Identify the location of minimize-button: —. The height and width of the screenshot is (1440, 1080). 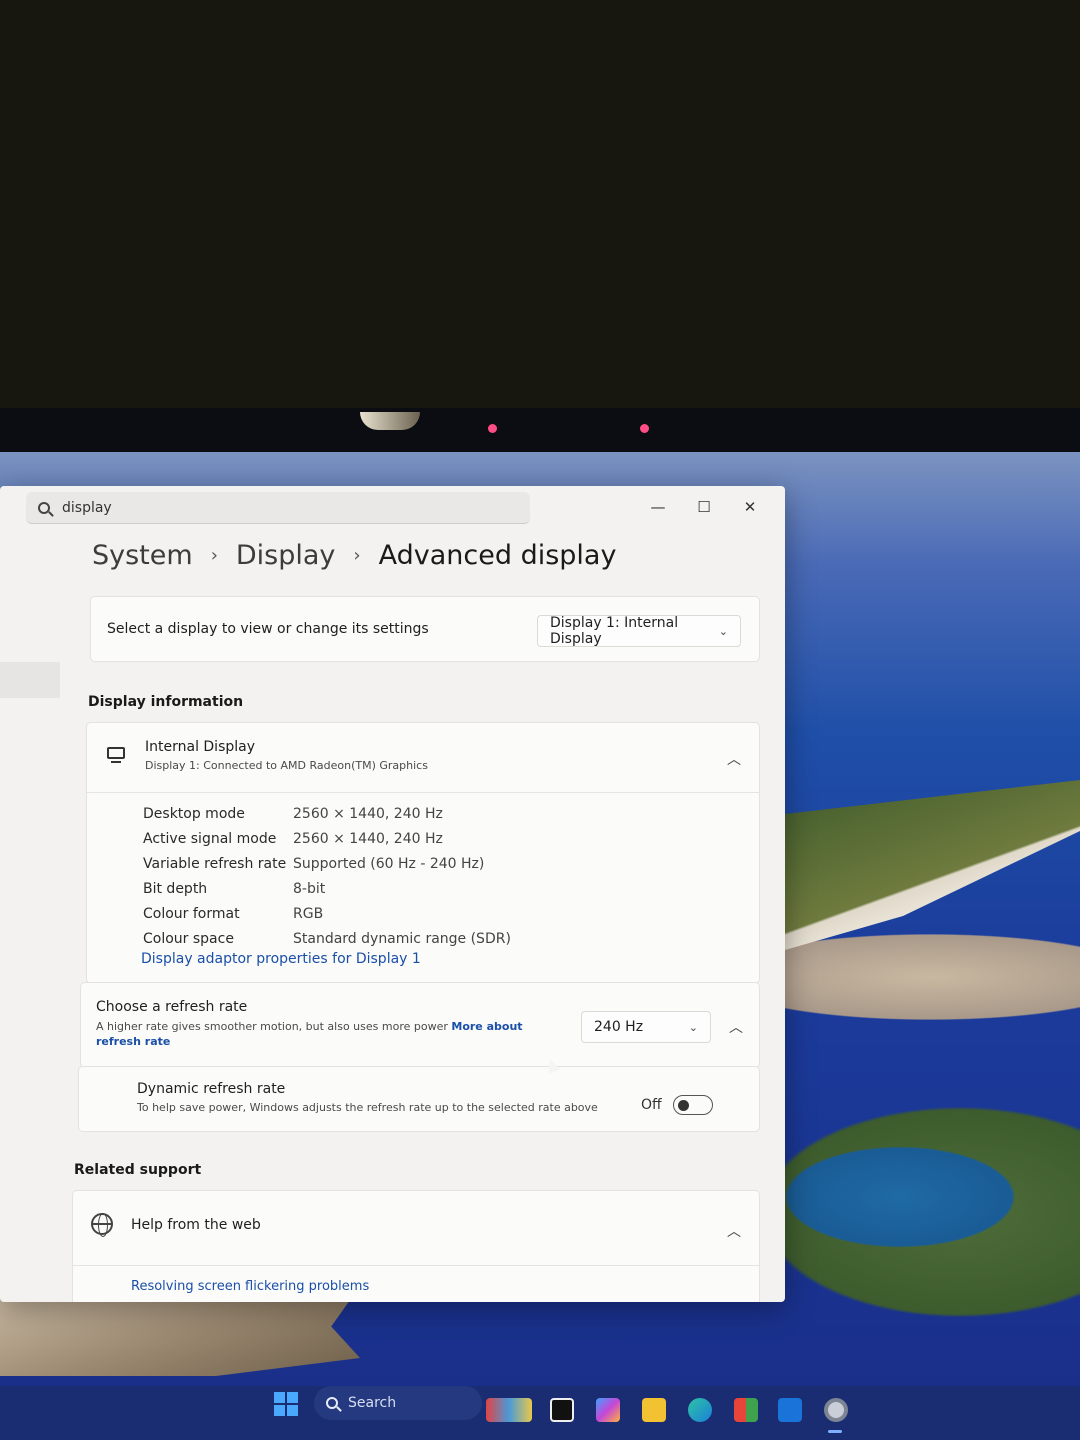
(658, 507).